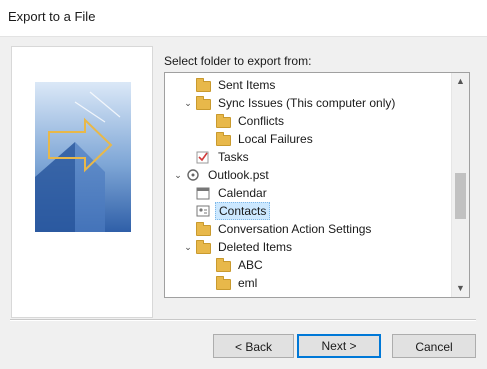 The image size is (487, 369). Describe the element at coordinates (247, 85) in the screenshot. I see `tree-item-label: Sent Items` at that location.